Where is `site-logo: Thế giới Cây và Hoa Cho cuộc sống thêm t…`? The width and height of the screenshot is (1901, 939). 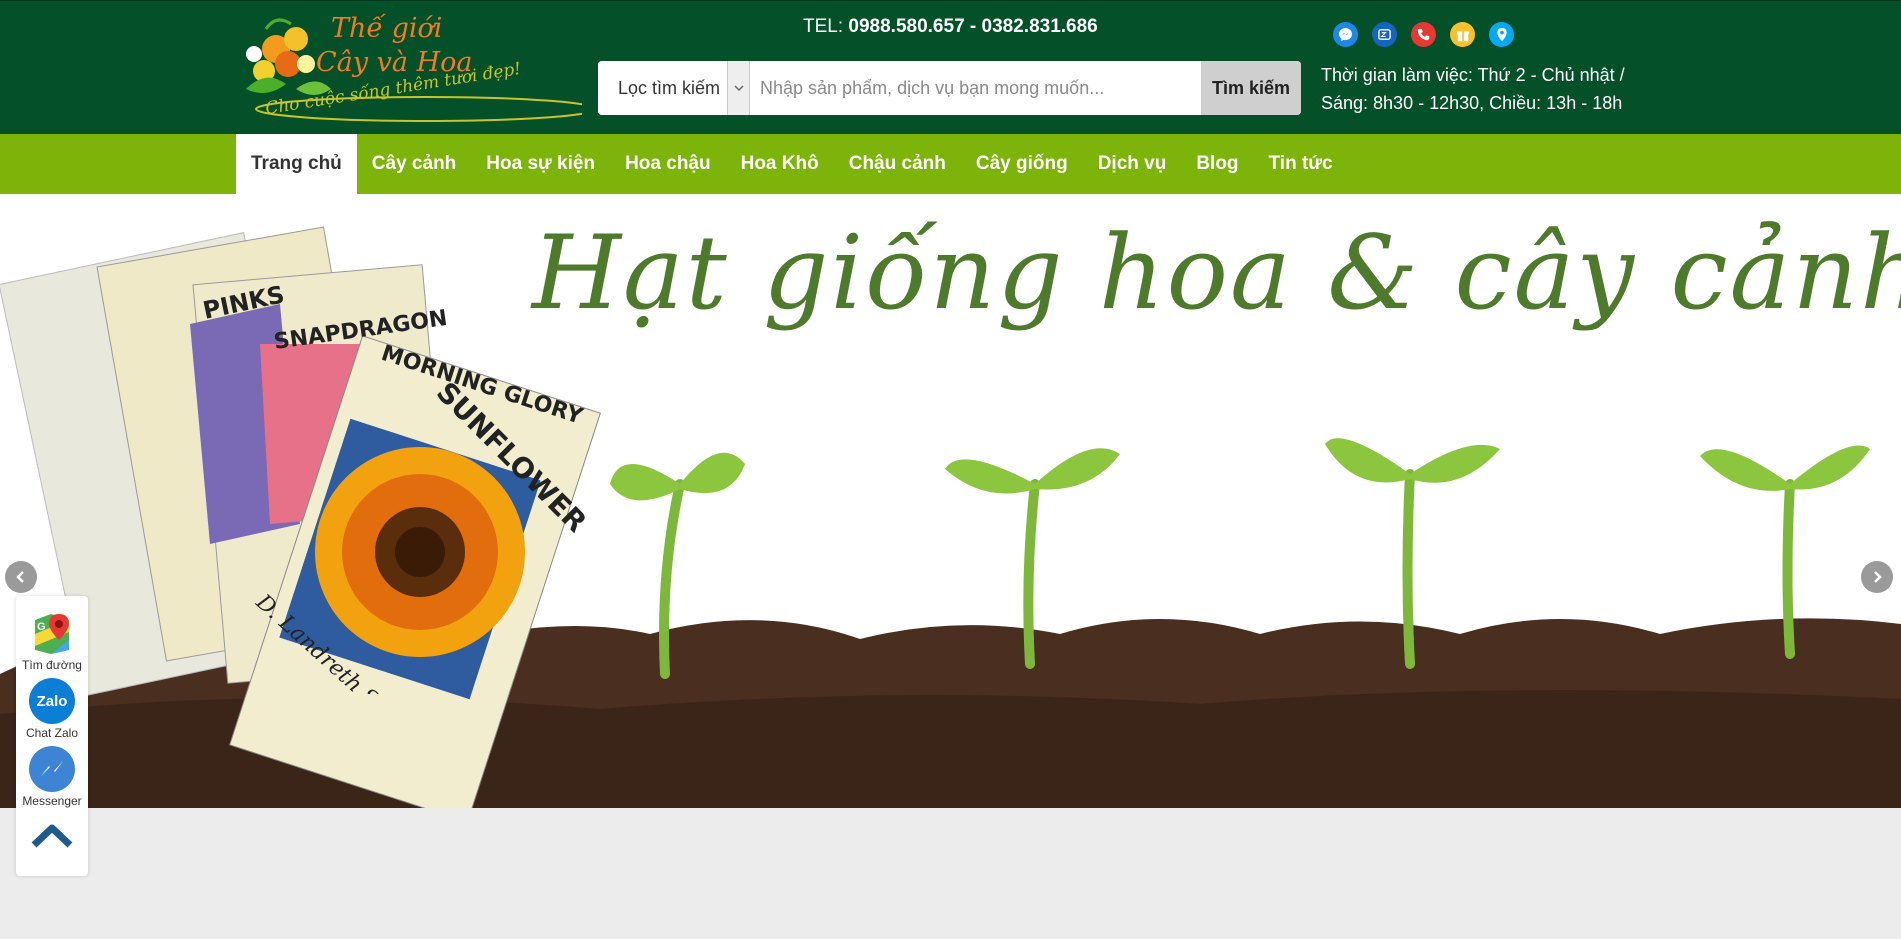
site-logo: Thế giới Cây và Hoa Cho cuộc sống thêm t… is located at coordinates (409, 67).